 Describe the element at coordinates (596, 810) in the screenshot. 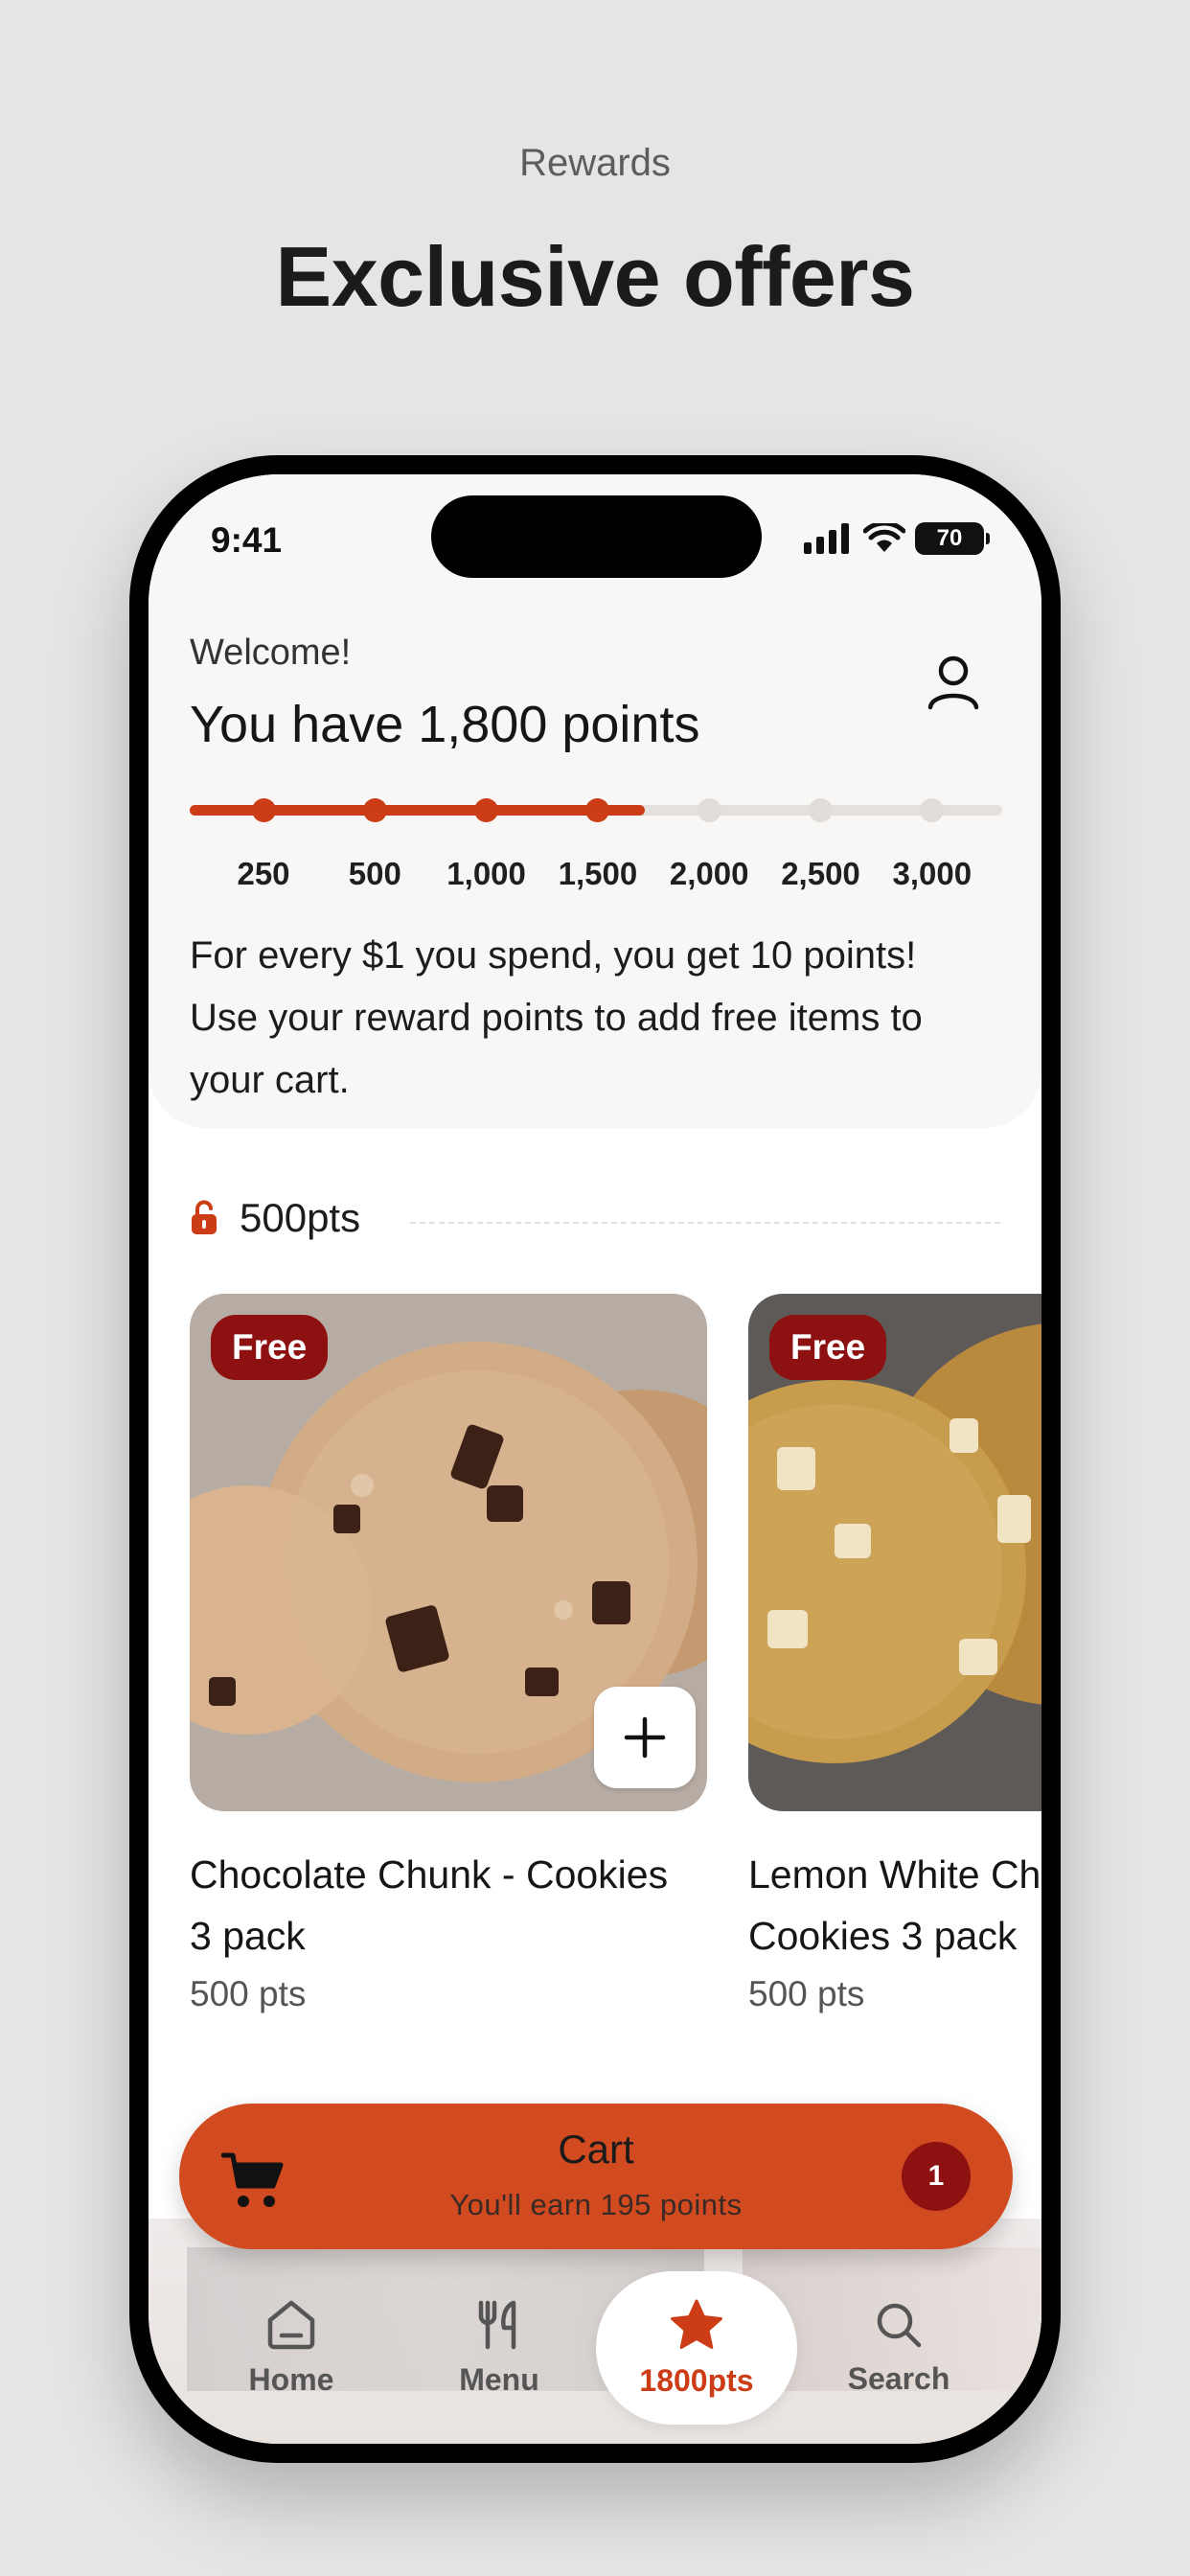

I see `points-progress-track` at that location.